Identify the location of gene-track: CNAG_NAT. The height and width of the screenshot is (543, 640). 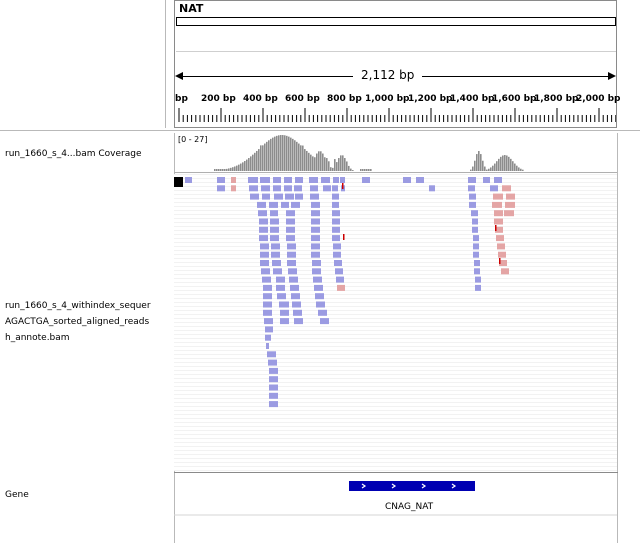
(395, 508).